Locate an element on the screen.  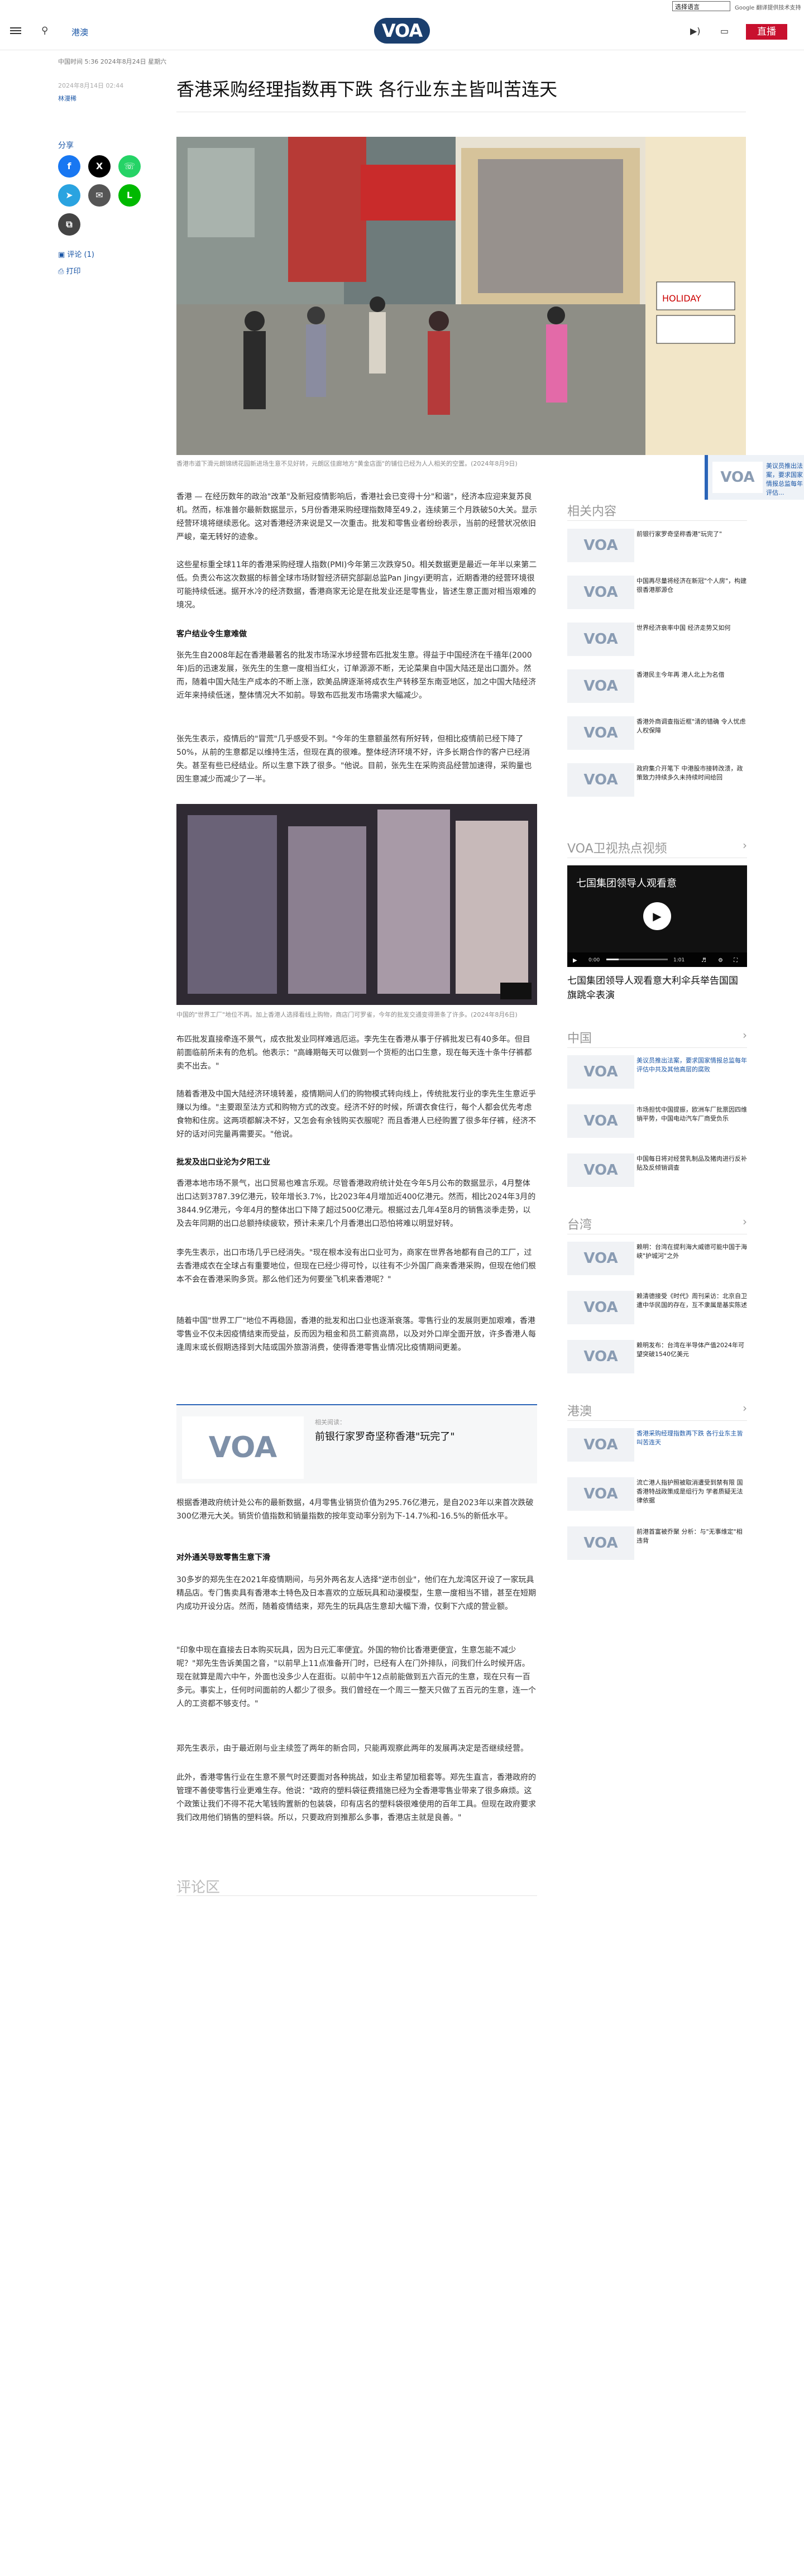
rail-item: VOA 中国每日将对经营乳制品及猪肉进行反补贴及反倾销调查 is located at coordinates (657, 1170).